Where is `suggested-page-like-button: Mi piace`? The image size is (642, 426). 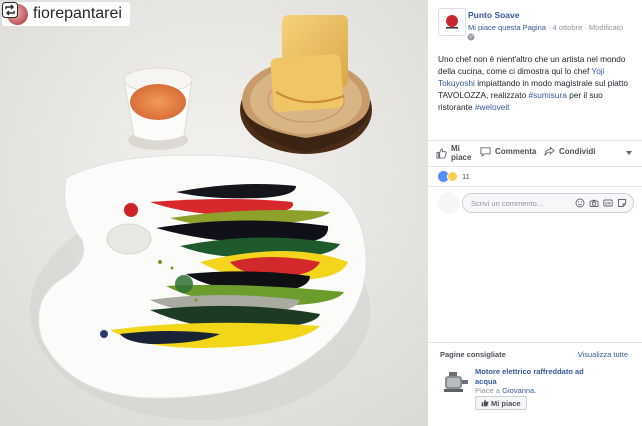
suggested-page-like-button: Mi piace is located at coordinates (501, 403).